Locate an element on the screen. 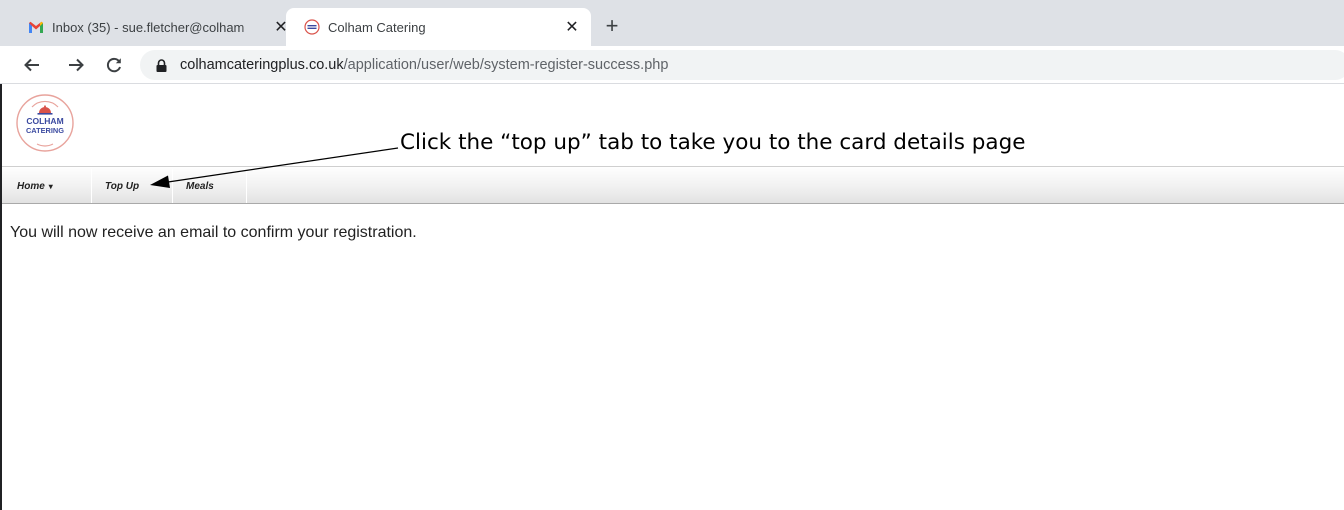 This screenshot has width=1344, height=510. nav-home-label: Home is located at coordinates (31, 186).